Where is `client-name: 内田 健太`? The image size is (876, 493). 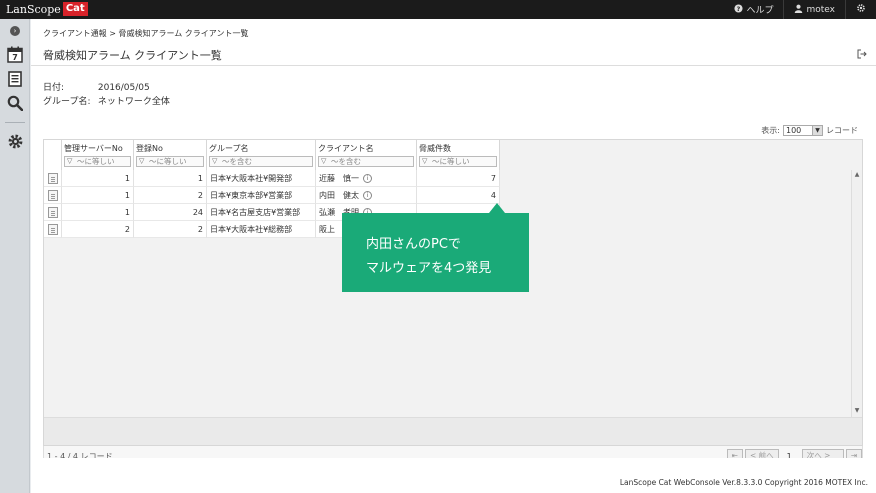
client-name: 内田 健太 is located at coordinates (339, 195).